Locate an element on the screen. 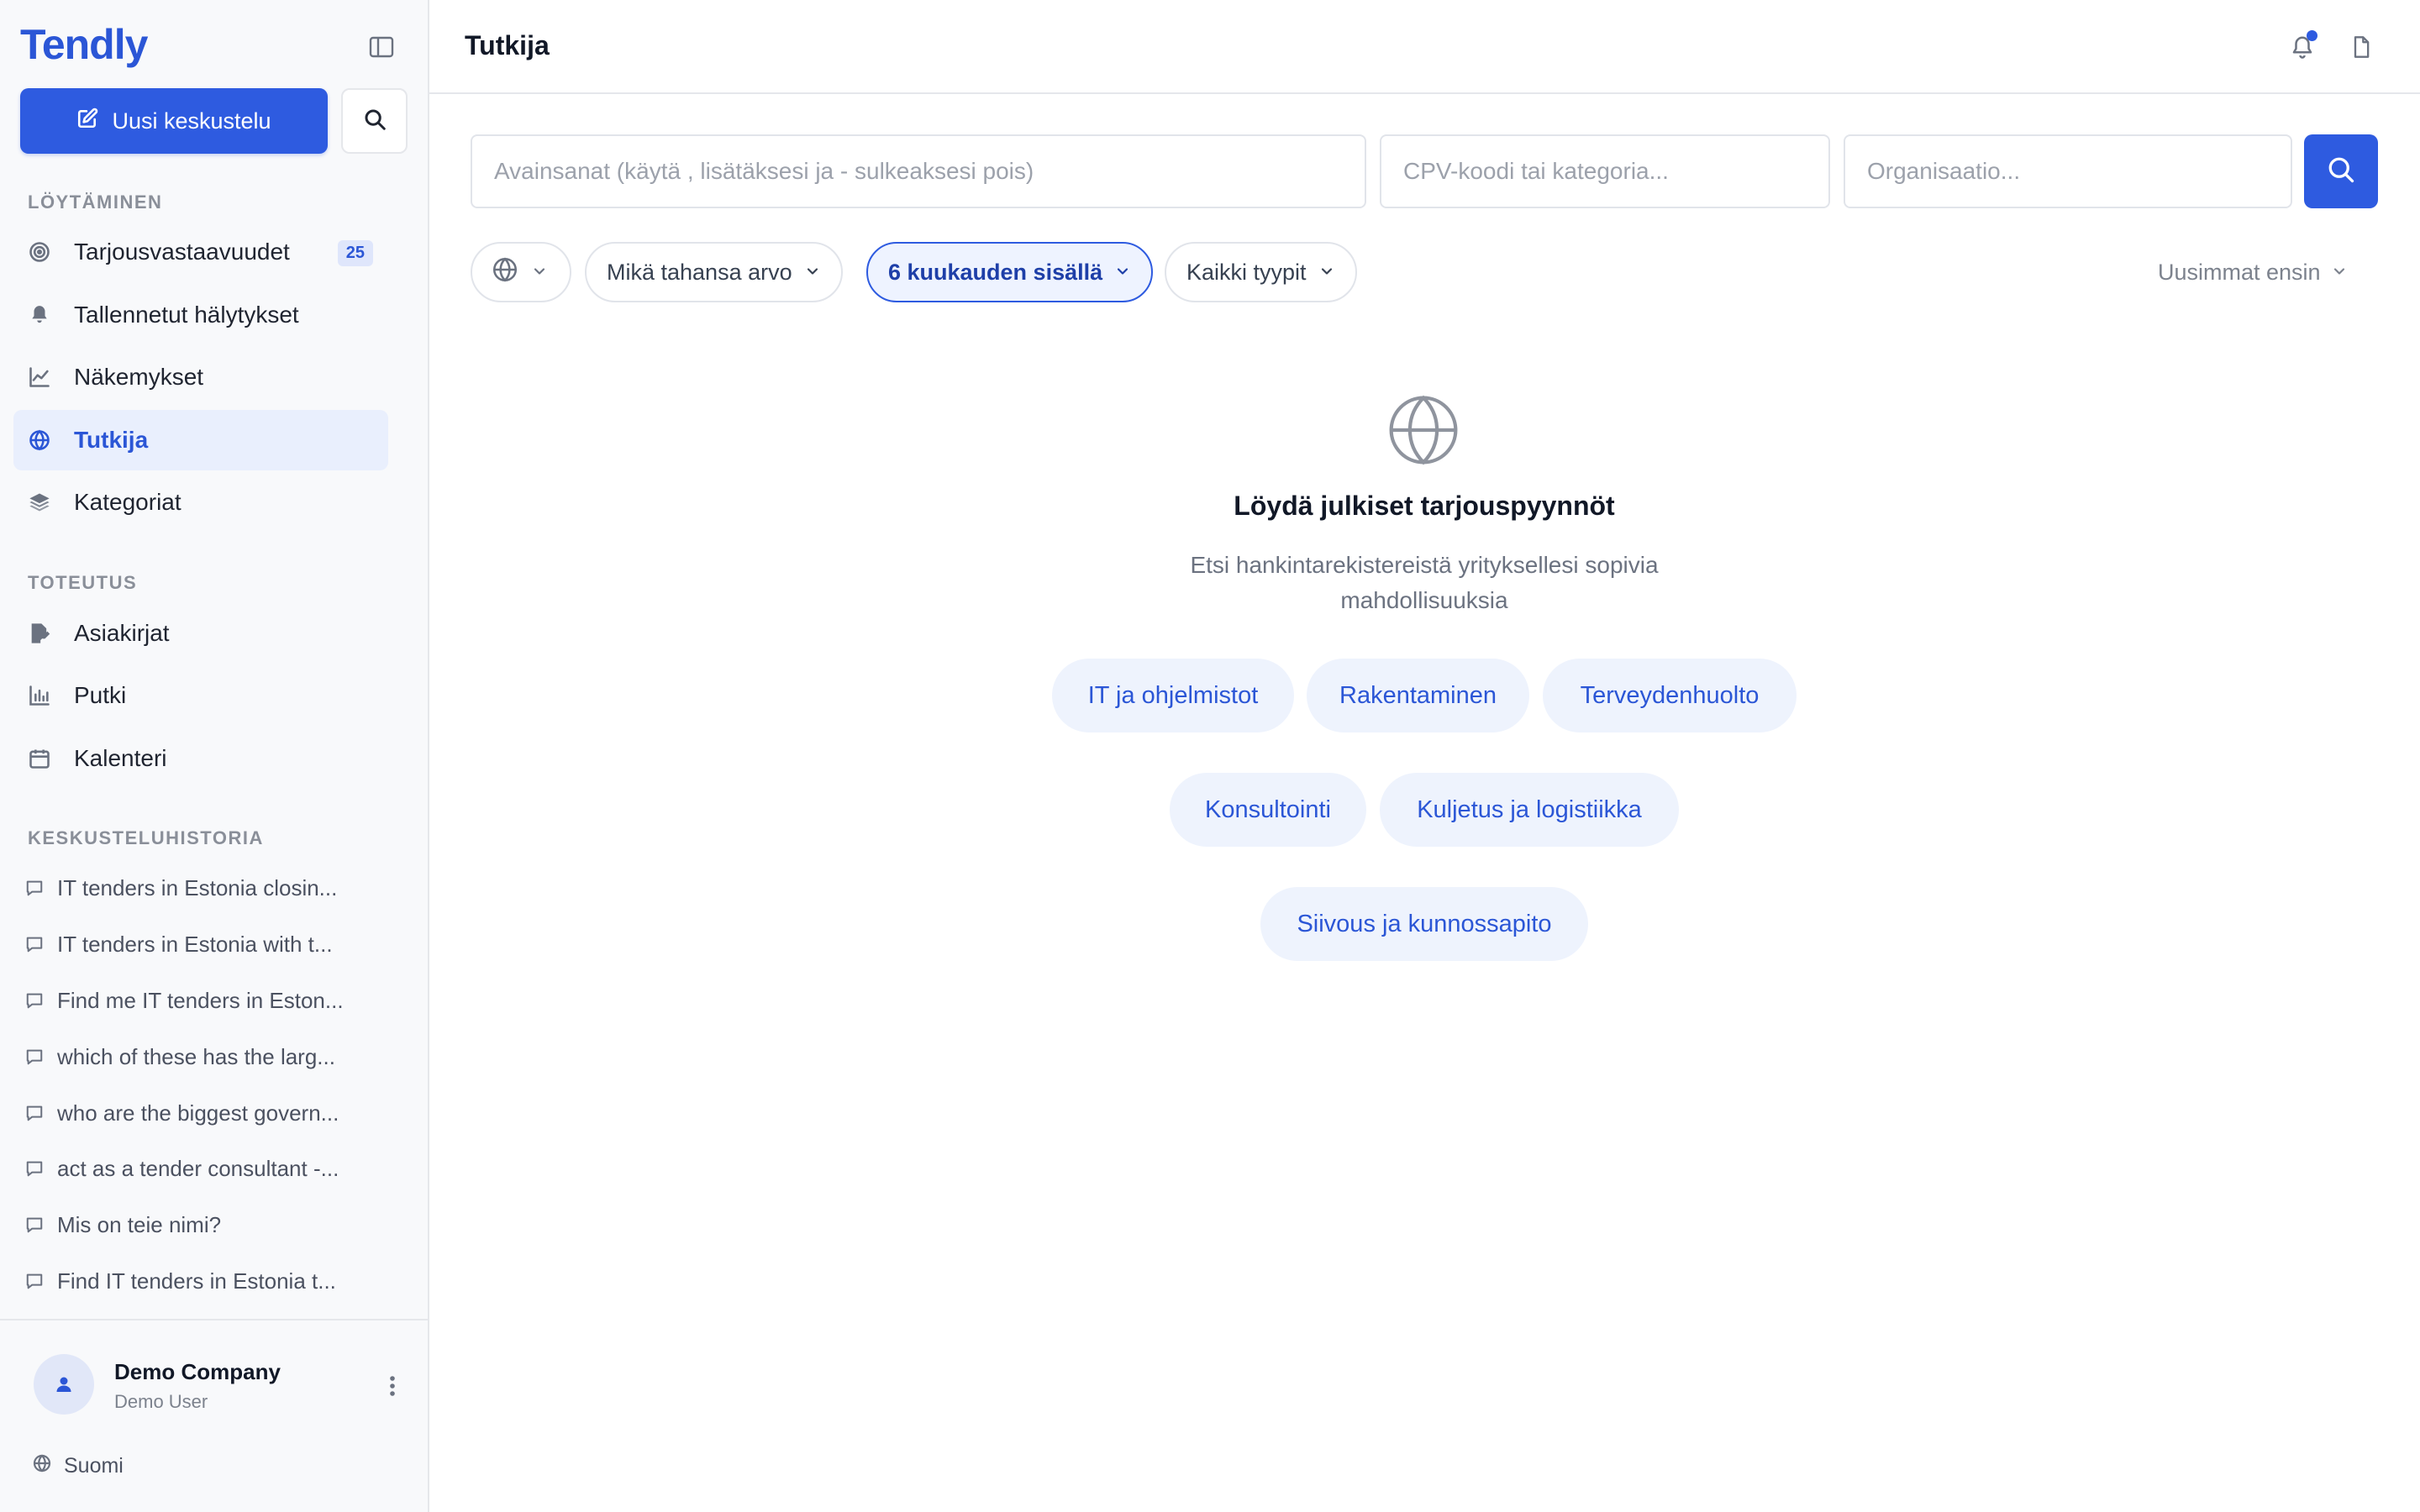 The image size is (2420, 1512). sidebar-item-label: Näkemykset is located at coordinates (139, 377).